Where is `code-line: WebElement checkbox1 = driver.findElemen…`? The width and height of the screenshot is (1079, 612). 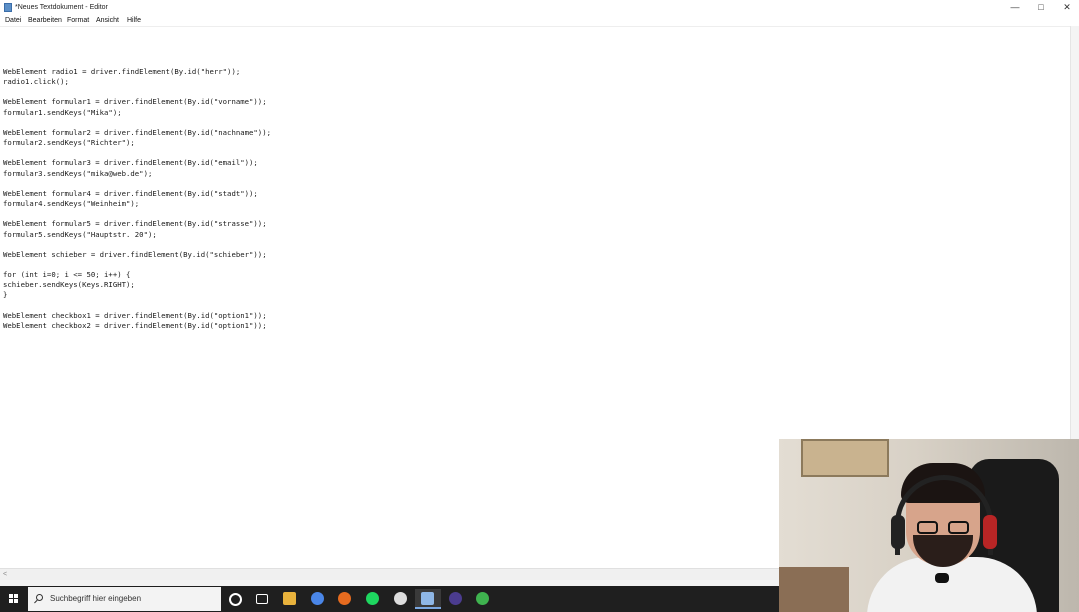
code-line: WebElement checkbox1 = driver.findElemen… is located at coordinates (135, 315).